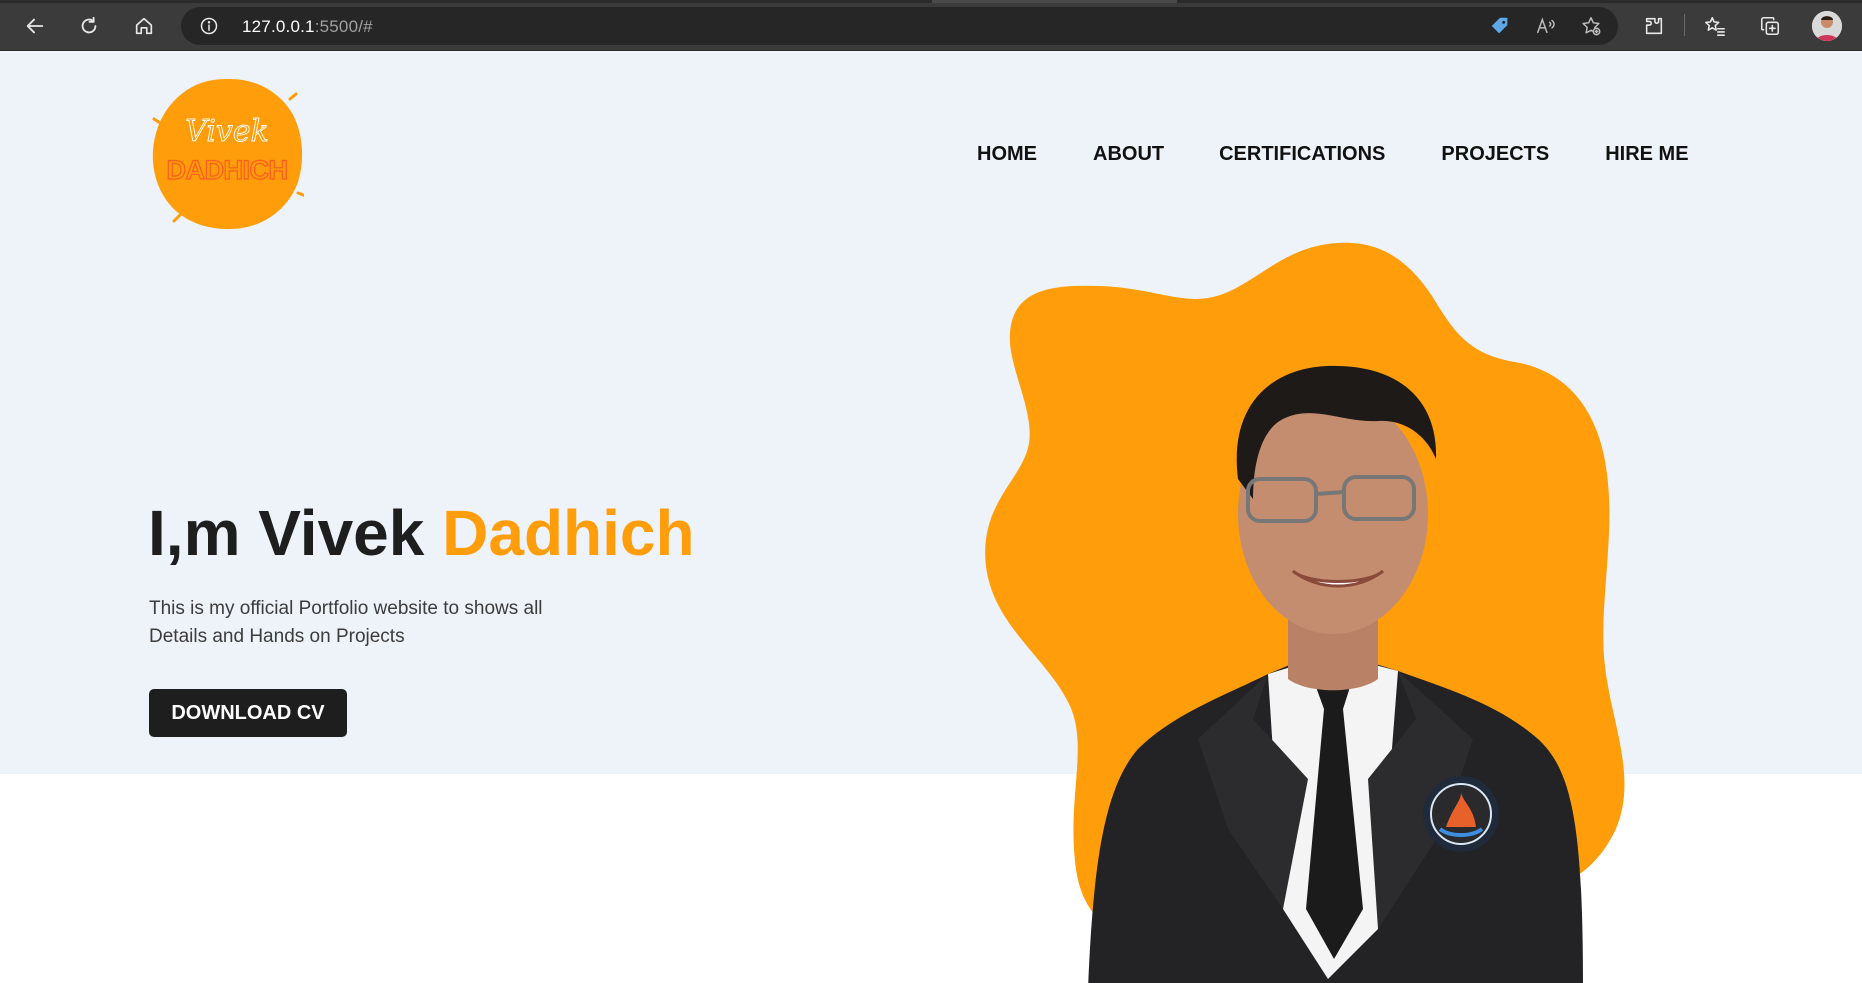 The height and width of the screenshot is (983, 1862). What do you see at coordinates (1684, 25) in the screenshot?
I see `toolbar-separator` at bounding box center [1684, 25].